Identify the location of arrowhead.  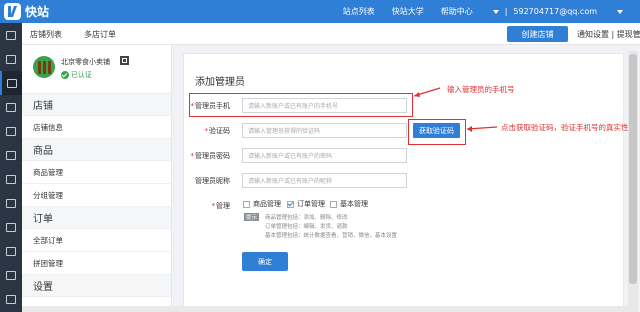
(469, 129).